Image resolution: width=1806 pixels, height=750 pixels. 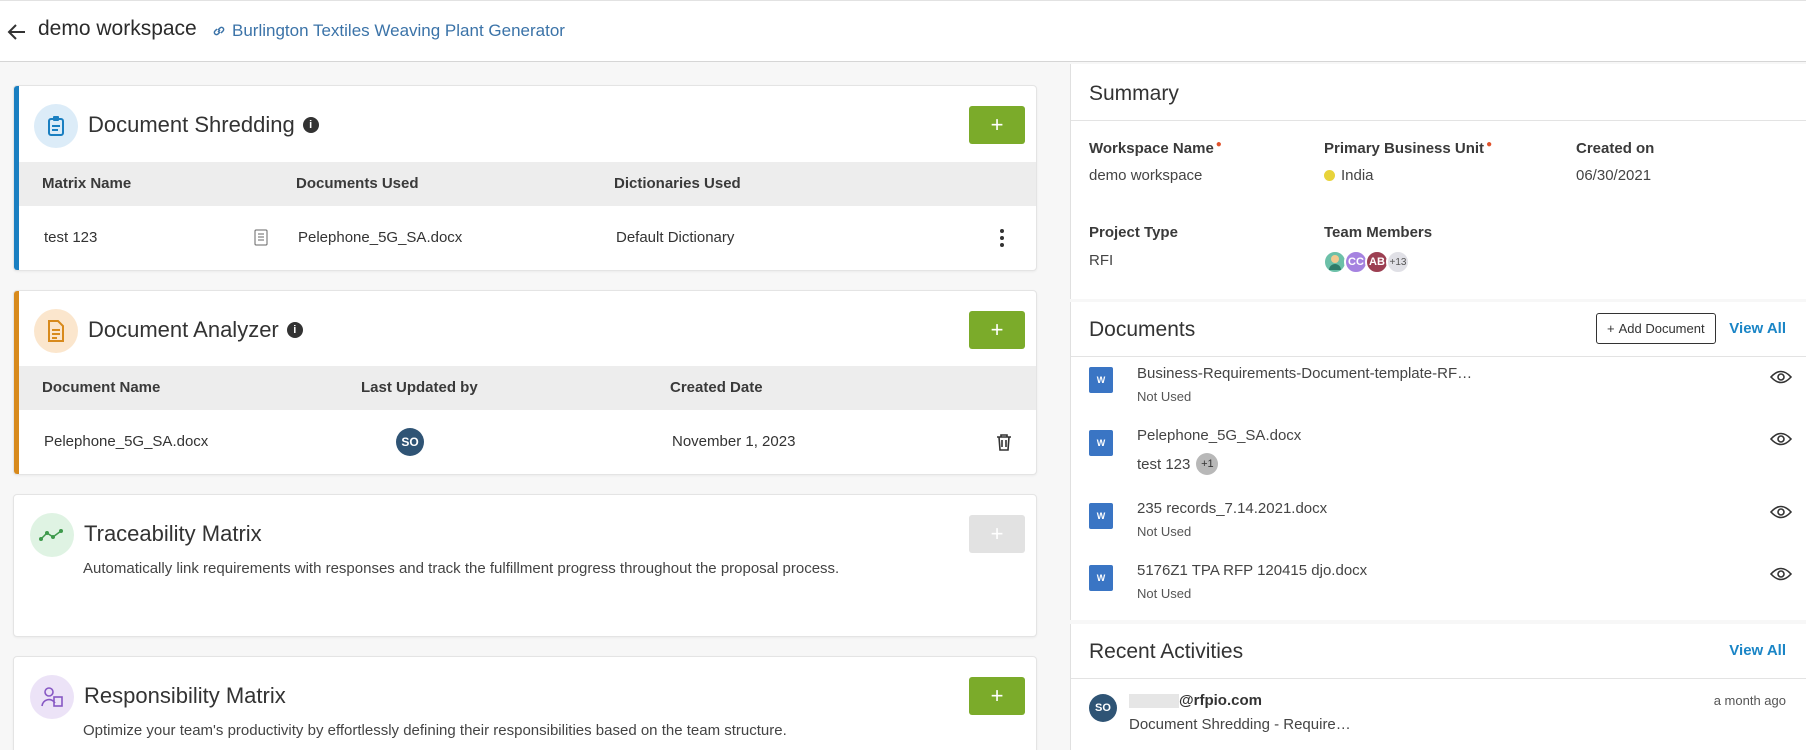 What do you see at coordinates (52, 697) in the screenshot?
I see `user-clipboard-icon` at bounding box center [52, 697].